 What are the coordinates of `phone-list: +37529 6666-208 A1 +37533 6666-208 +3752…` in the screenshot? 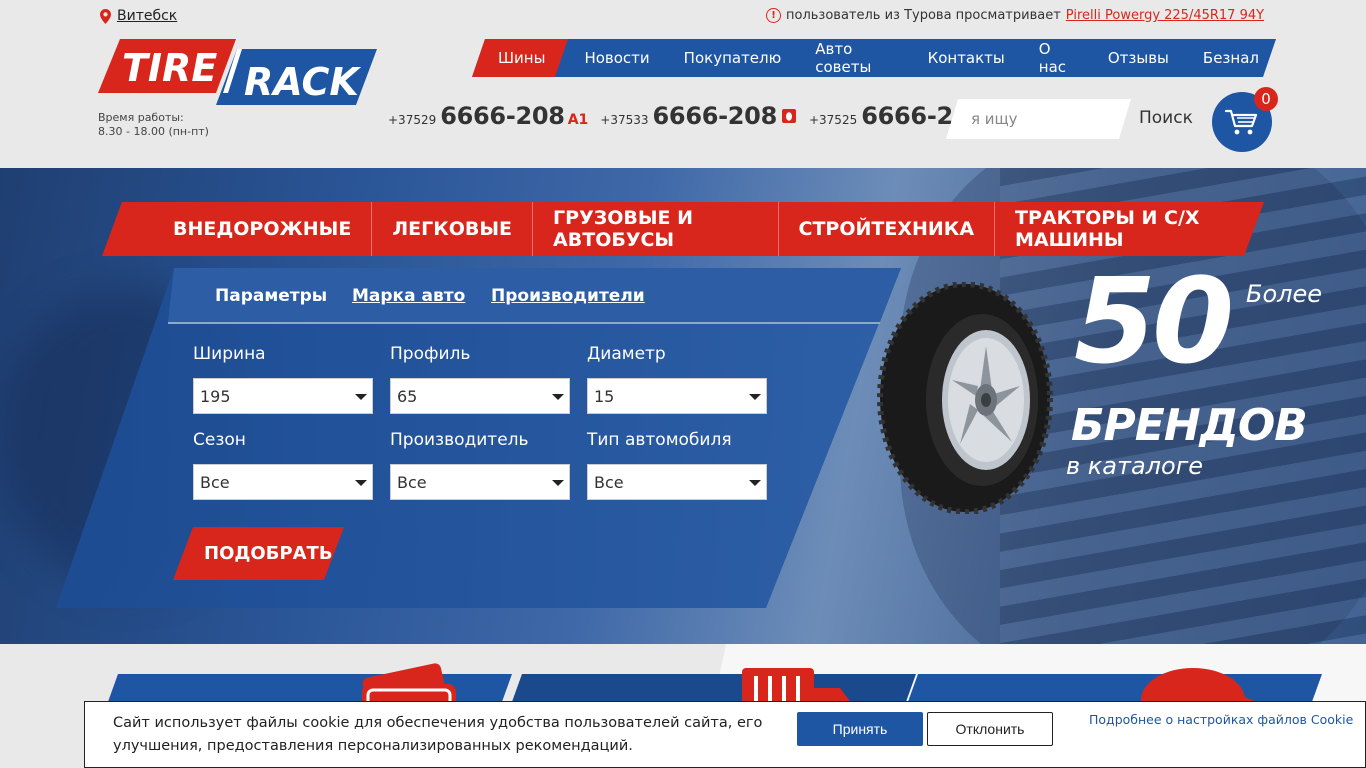 It's located at (700, 116).